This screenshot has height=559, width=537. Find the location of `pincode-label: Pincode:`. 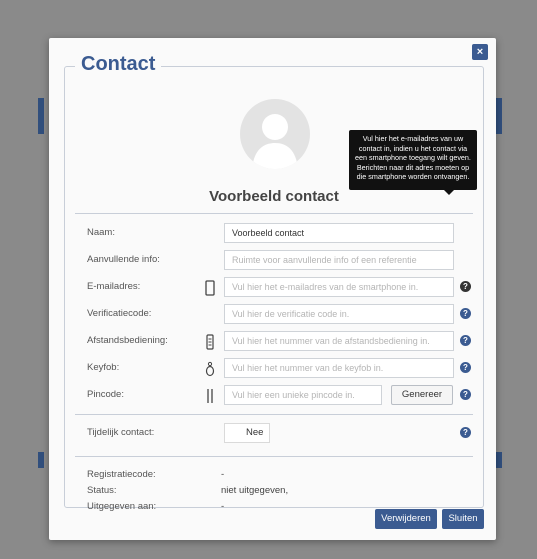

pincode-label: Pincode: is located at coordinates (105, 394).